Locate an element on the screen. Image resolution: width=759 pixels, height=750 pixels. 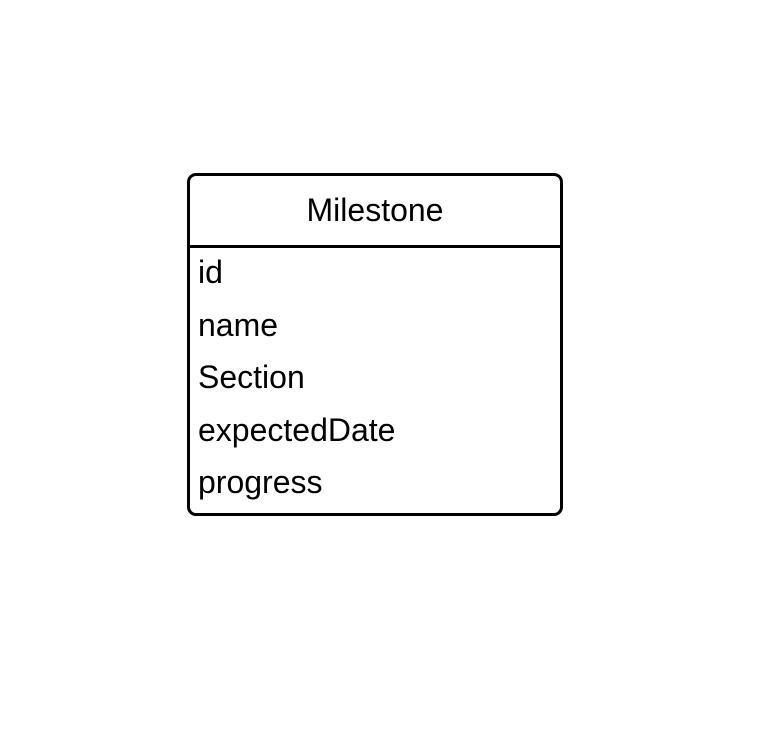
attribute-progress: progress is located at coordinates (260, 482).